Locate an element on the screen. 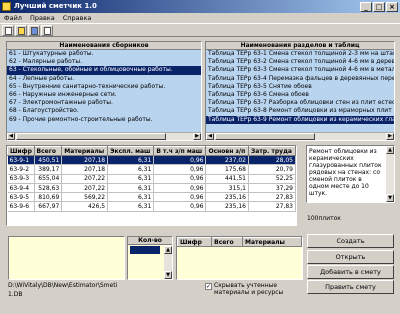  price-col-total: Всего is located at coordinates (48, 151).